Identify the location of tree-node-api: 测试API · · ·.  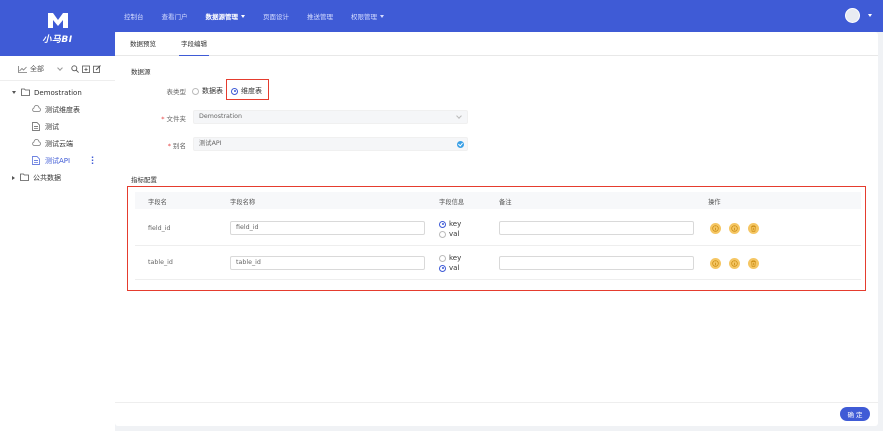
(57, 160).